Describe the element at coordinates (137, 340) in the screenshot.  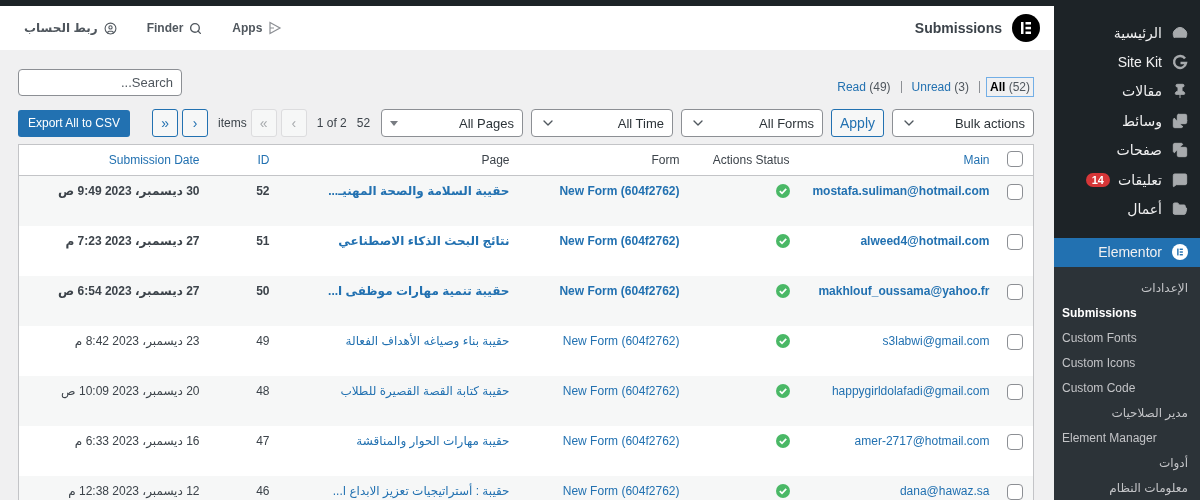
I see `date-cell: 23 ديسمبر، 2023 8:42 م` at that location.